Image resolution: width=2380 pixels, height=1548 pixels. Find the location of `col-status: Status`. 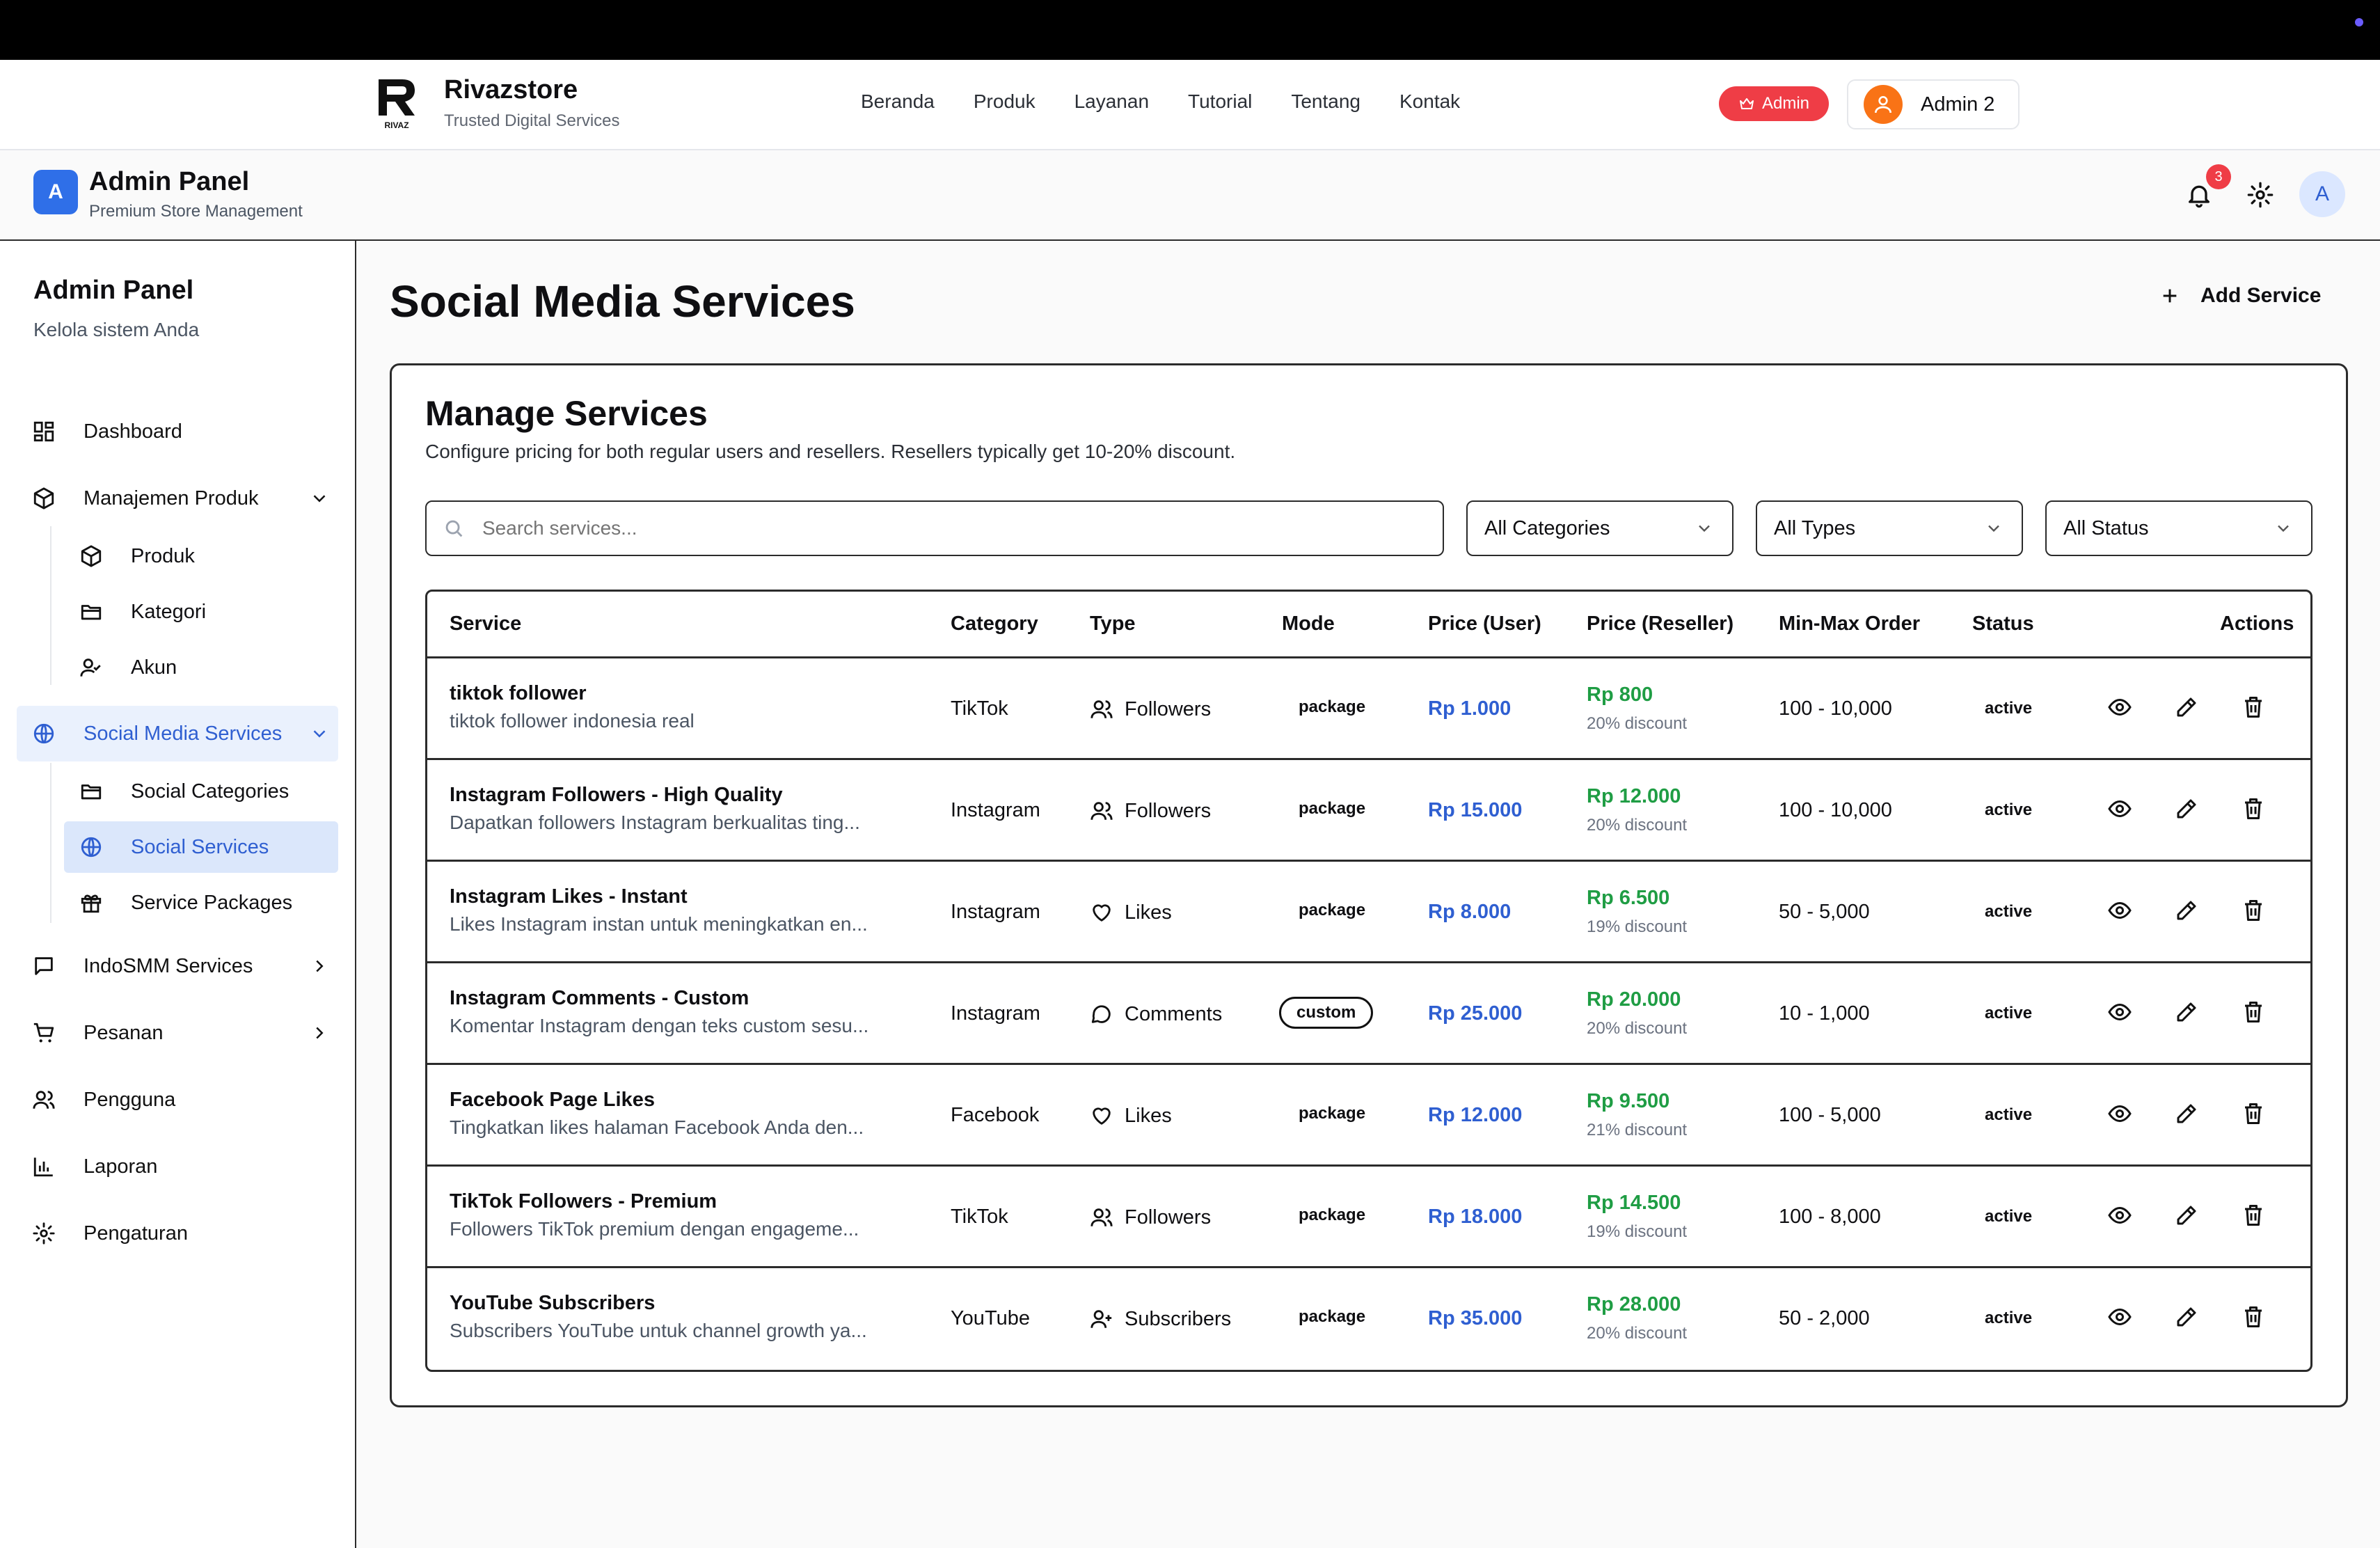

col-status: Status is located at coordinates (2003, 624).